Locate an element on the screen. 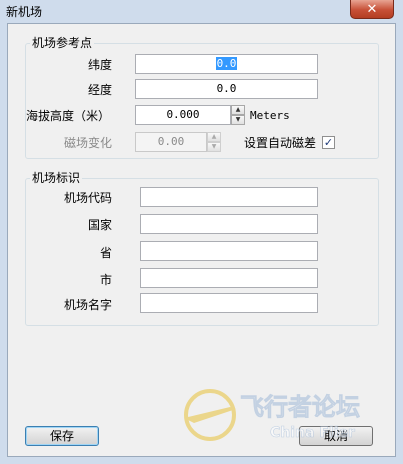 This screenshot has width=403, height=464. latitude-input: 0.0 is located at coordinates (226, 64).